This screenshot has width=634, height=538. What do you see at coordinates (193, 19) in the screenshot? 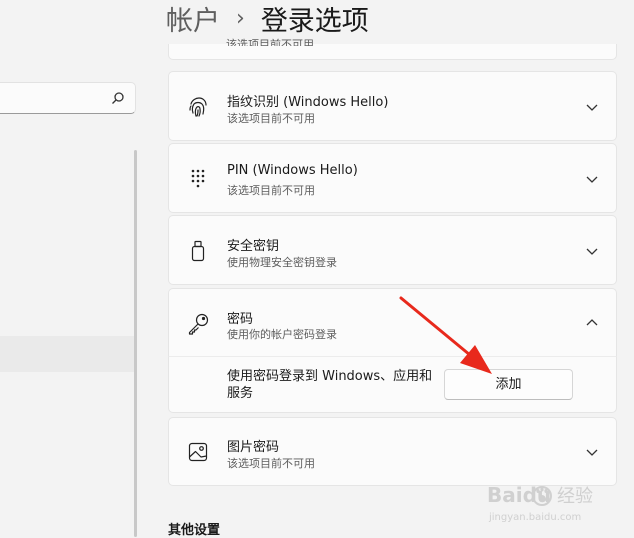
I see `breadcrumb-account: 帐户` at bounding box center [193, 19].